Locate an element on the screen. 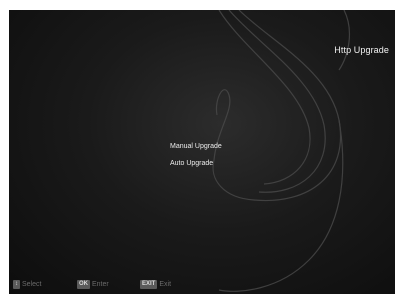  hint-enter: OK Enter is located at coordinates (93, 284).